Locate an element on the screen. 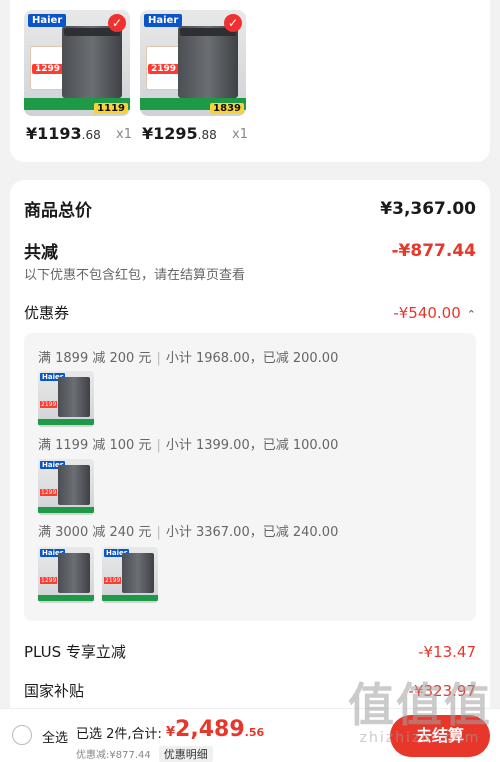 The width and height of the screenshot is (500, 762). product-thumbnail: Haier 2199 1839 ✓ is located at coordinates (193, 63).